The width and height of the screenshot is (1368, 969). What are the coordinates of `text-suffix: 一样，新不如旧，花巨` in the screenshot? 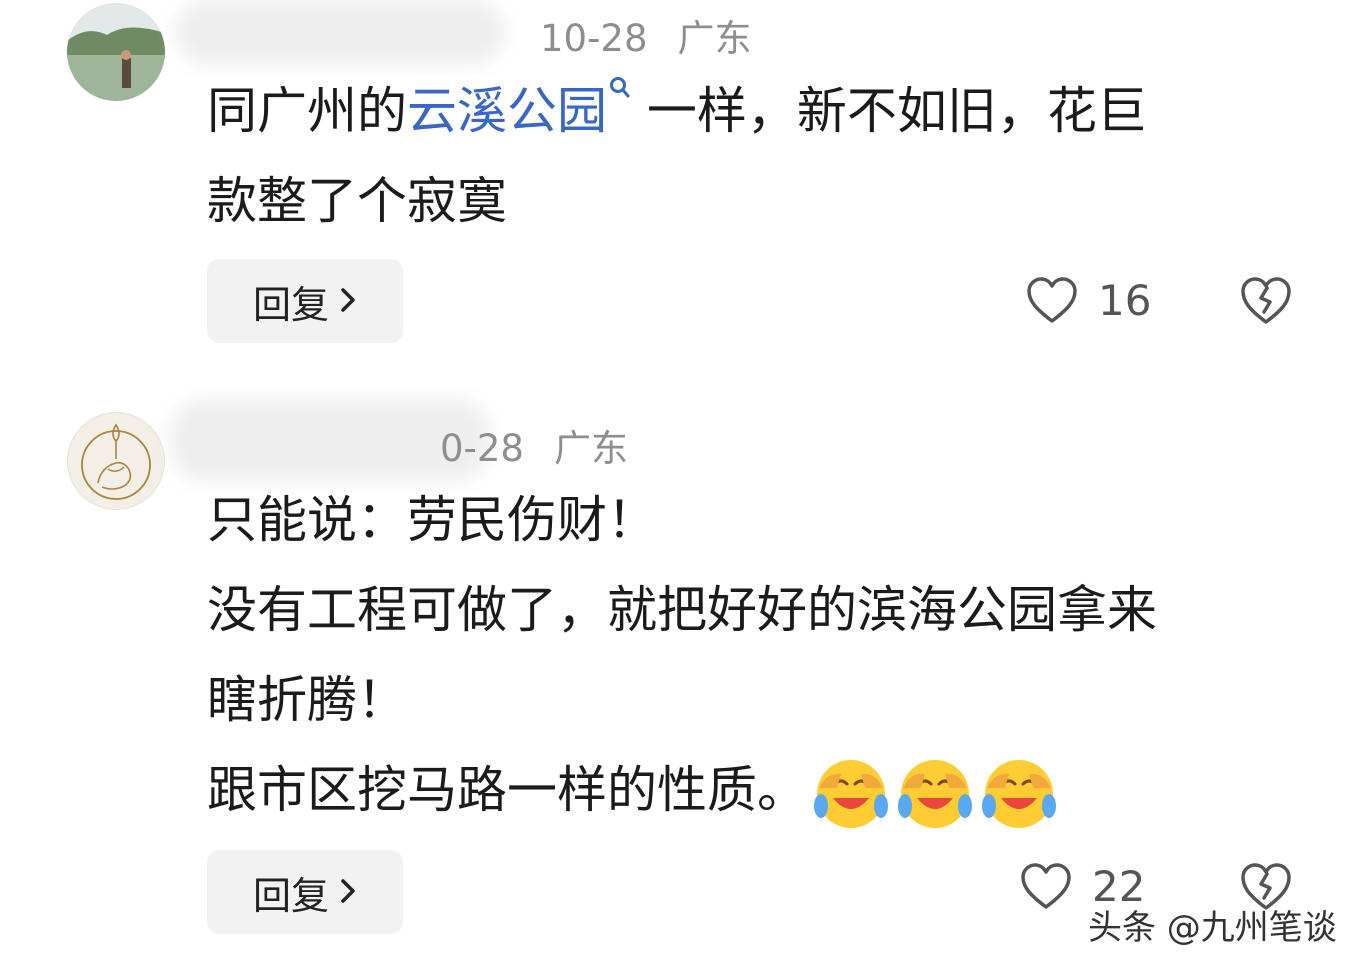 It's located at (889, 111).